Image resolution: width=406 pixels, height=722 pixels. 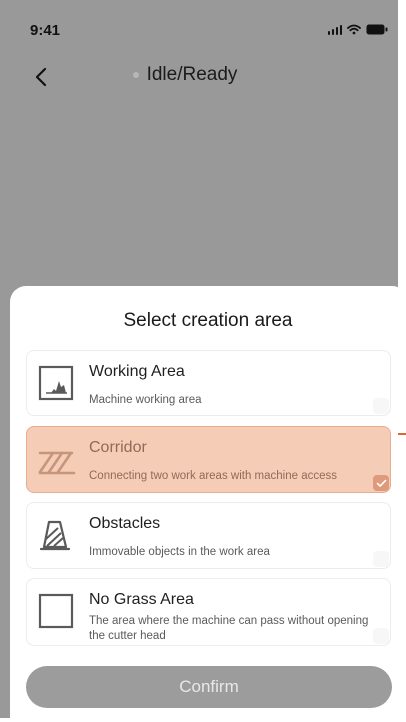 What do you see at coordinates (137, 371) in the screenshot?
I see `option-title: Working Area` at bounding box center [137, 371].